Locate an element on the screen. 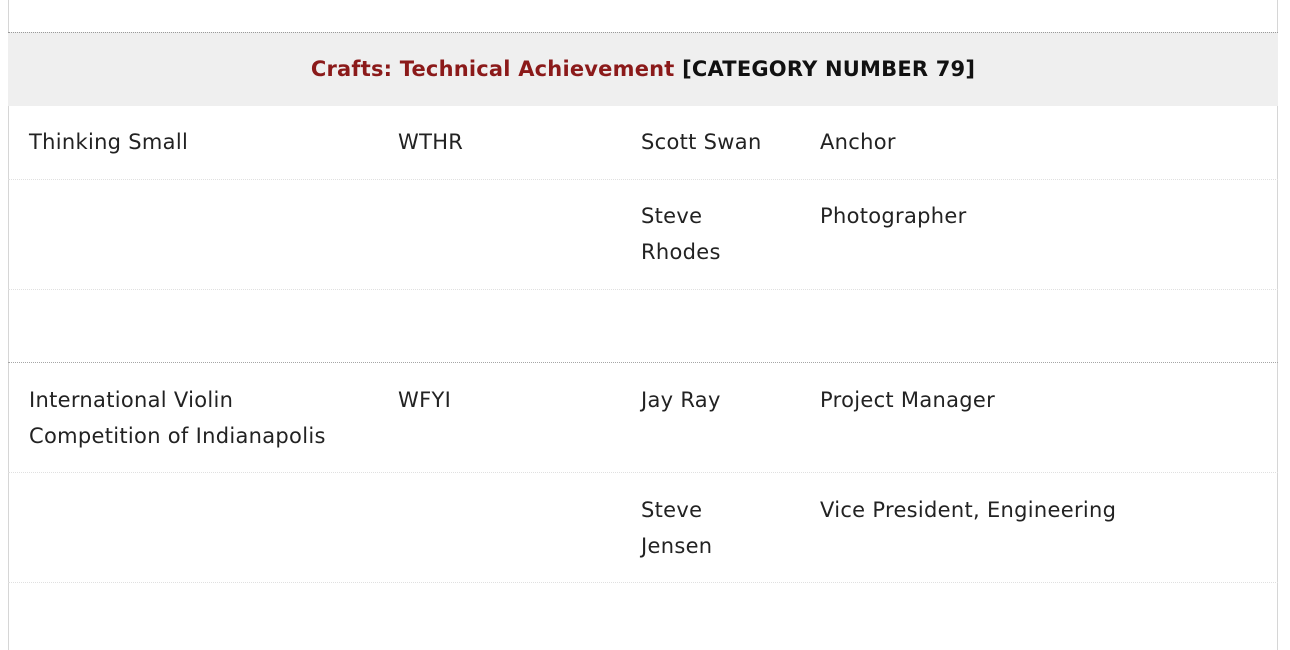  credit-name: Steve Jensen is located at coordinates (677, 528).